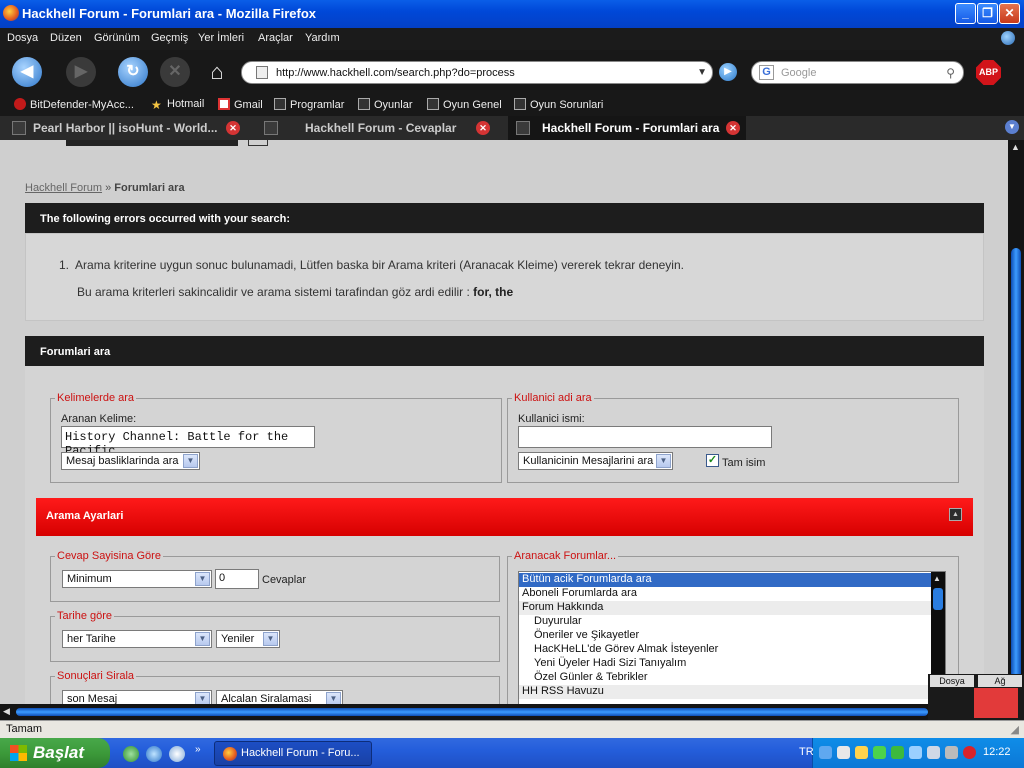 Image resolution: width=1024 pixels, height=768 pixels. What do you see at coordinates (237, 579) in the screenshot?
I see `replies-count-input: 0` at bounding box center [237, 579].